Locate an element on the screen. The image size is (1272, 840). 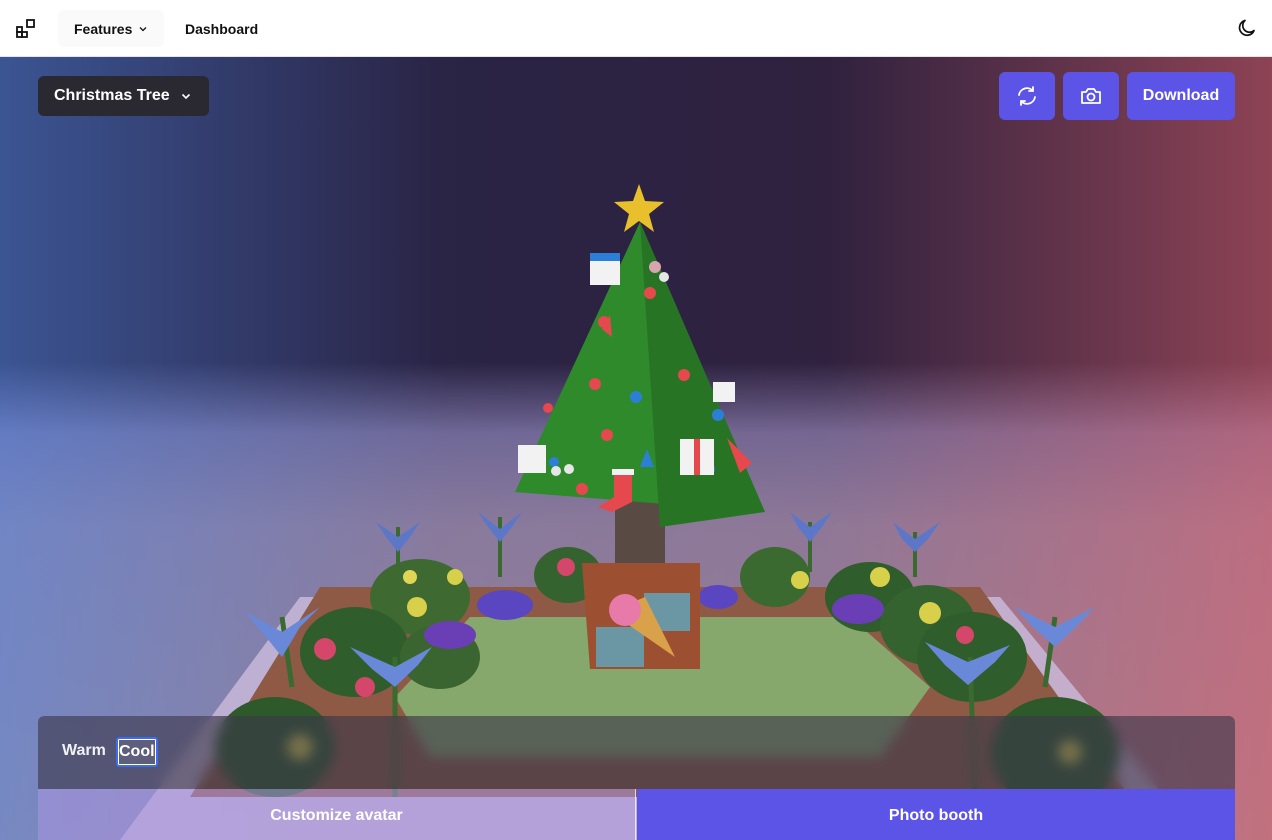
scene-select-dropdown: Christmas Tree is located at coordinates (123, 96).